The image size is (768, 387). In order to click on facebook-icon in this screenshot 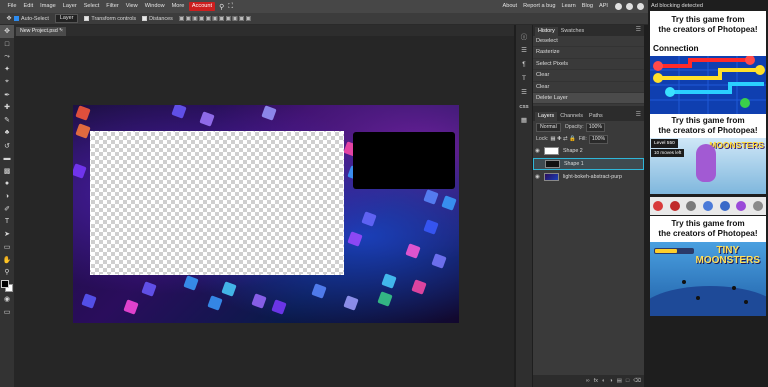, I will do `click(640, 6)`.